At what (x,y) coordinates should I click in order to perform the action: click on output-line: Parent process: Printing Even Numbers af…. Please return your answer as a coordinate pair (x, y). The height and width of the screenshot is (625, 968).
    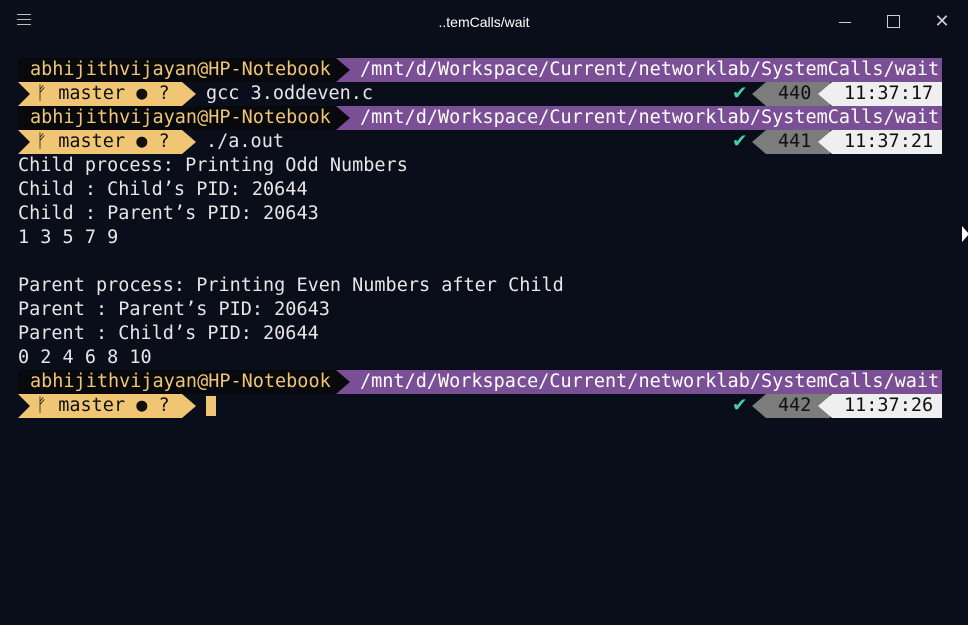
    Looking at the image, I should click on (291, 285).